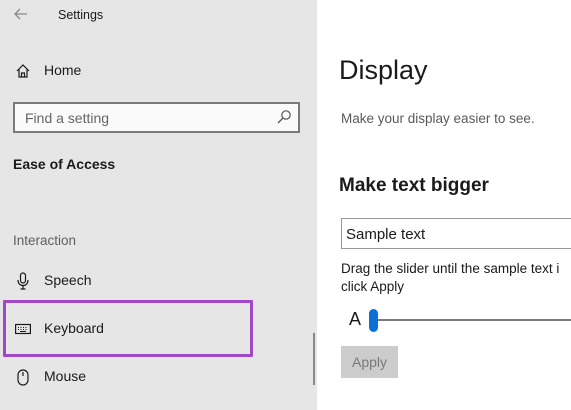 The width and height of the screenshot is (571, 410). What do you see at coordinates (64, 164) in the screenshot?
I see `section-heading: Ease of Access` at bounding box center [64, 164].